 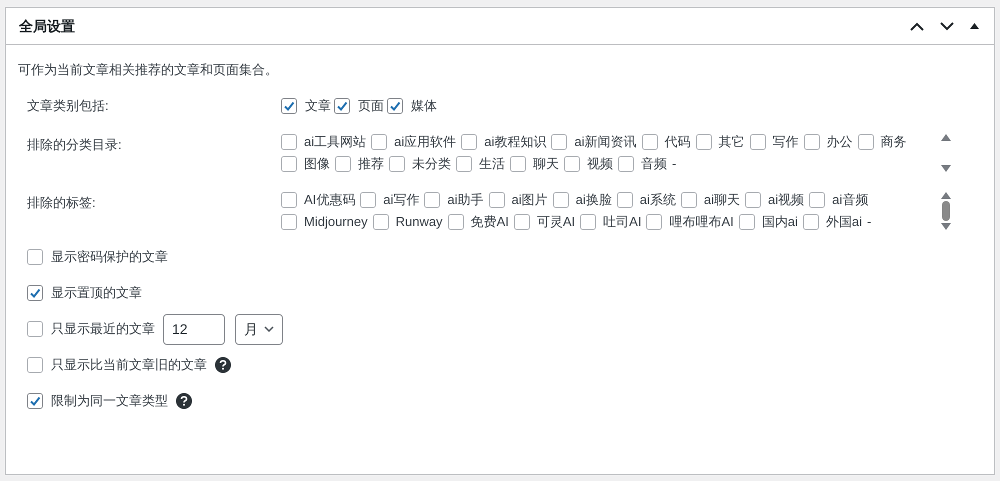 I want to click on option-label: 显示密码保护的文章, so click(x=109, y=257).